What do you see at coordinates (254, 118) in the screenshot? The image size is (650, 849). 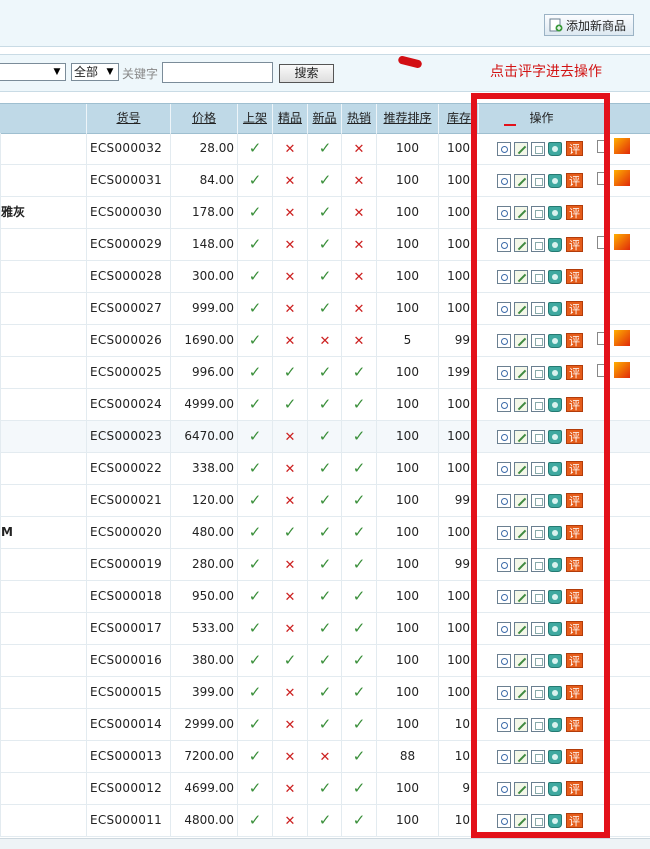 I see `header-on-sale: 上架` at bounding box center [254, 118].